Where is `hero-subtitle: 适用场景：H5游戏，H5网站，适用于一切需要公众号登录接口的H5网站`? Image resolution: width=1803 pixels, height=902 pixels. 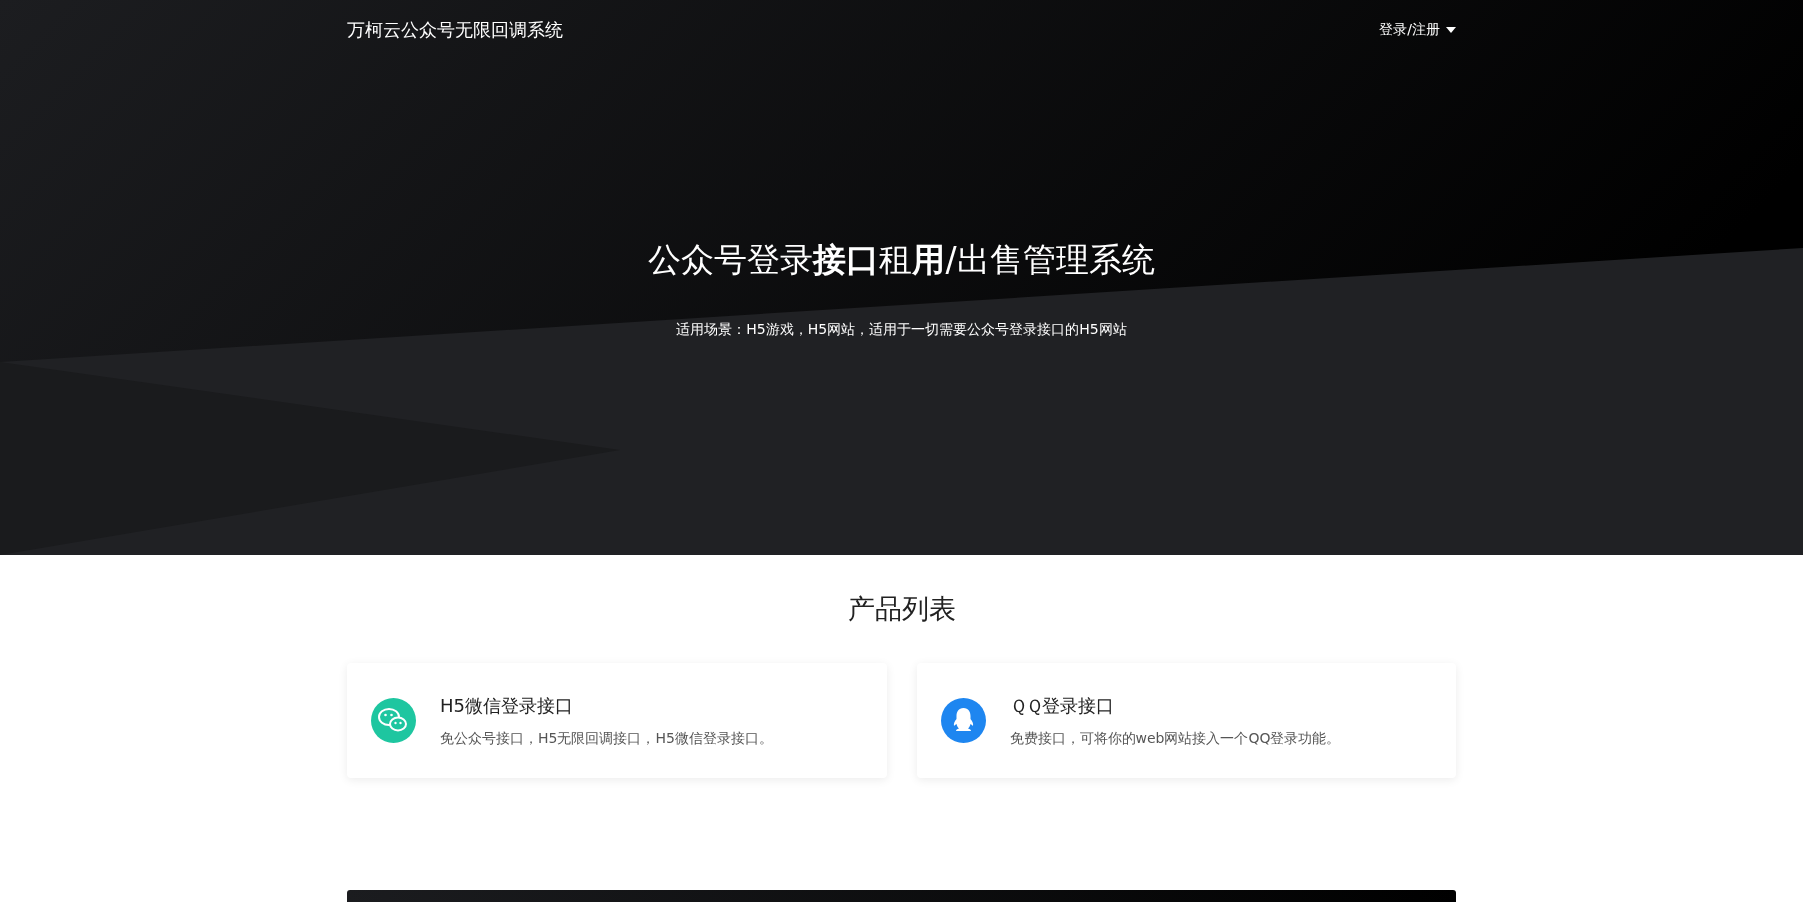 hero-subtitle: 适用场景：H5游戏，H5网站，适用于一切需要公众号登录接口的H5网站 is located at coordinates (901, 330).